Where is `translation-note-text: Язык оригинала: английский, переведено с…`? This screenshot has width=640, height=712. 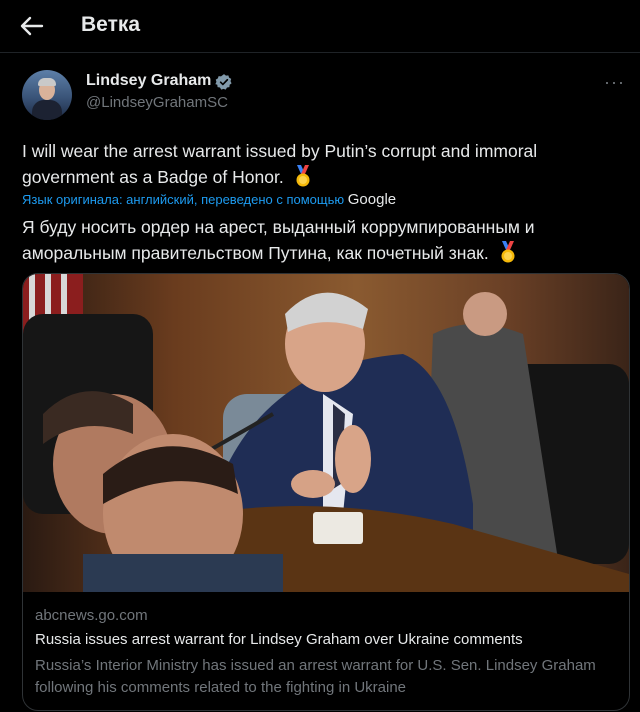
translation-note-text: Язык оригинала: английский, переведено с… is located at coordinates (183, 199).